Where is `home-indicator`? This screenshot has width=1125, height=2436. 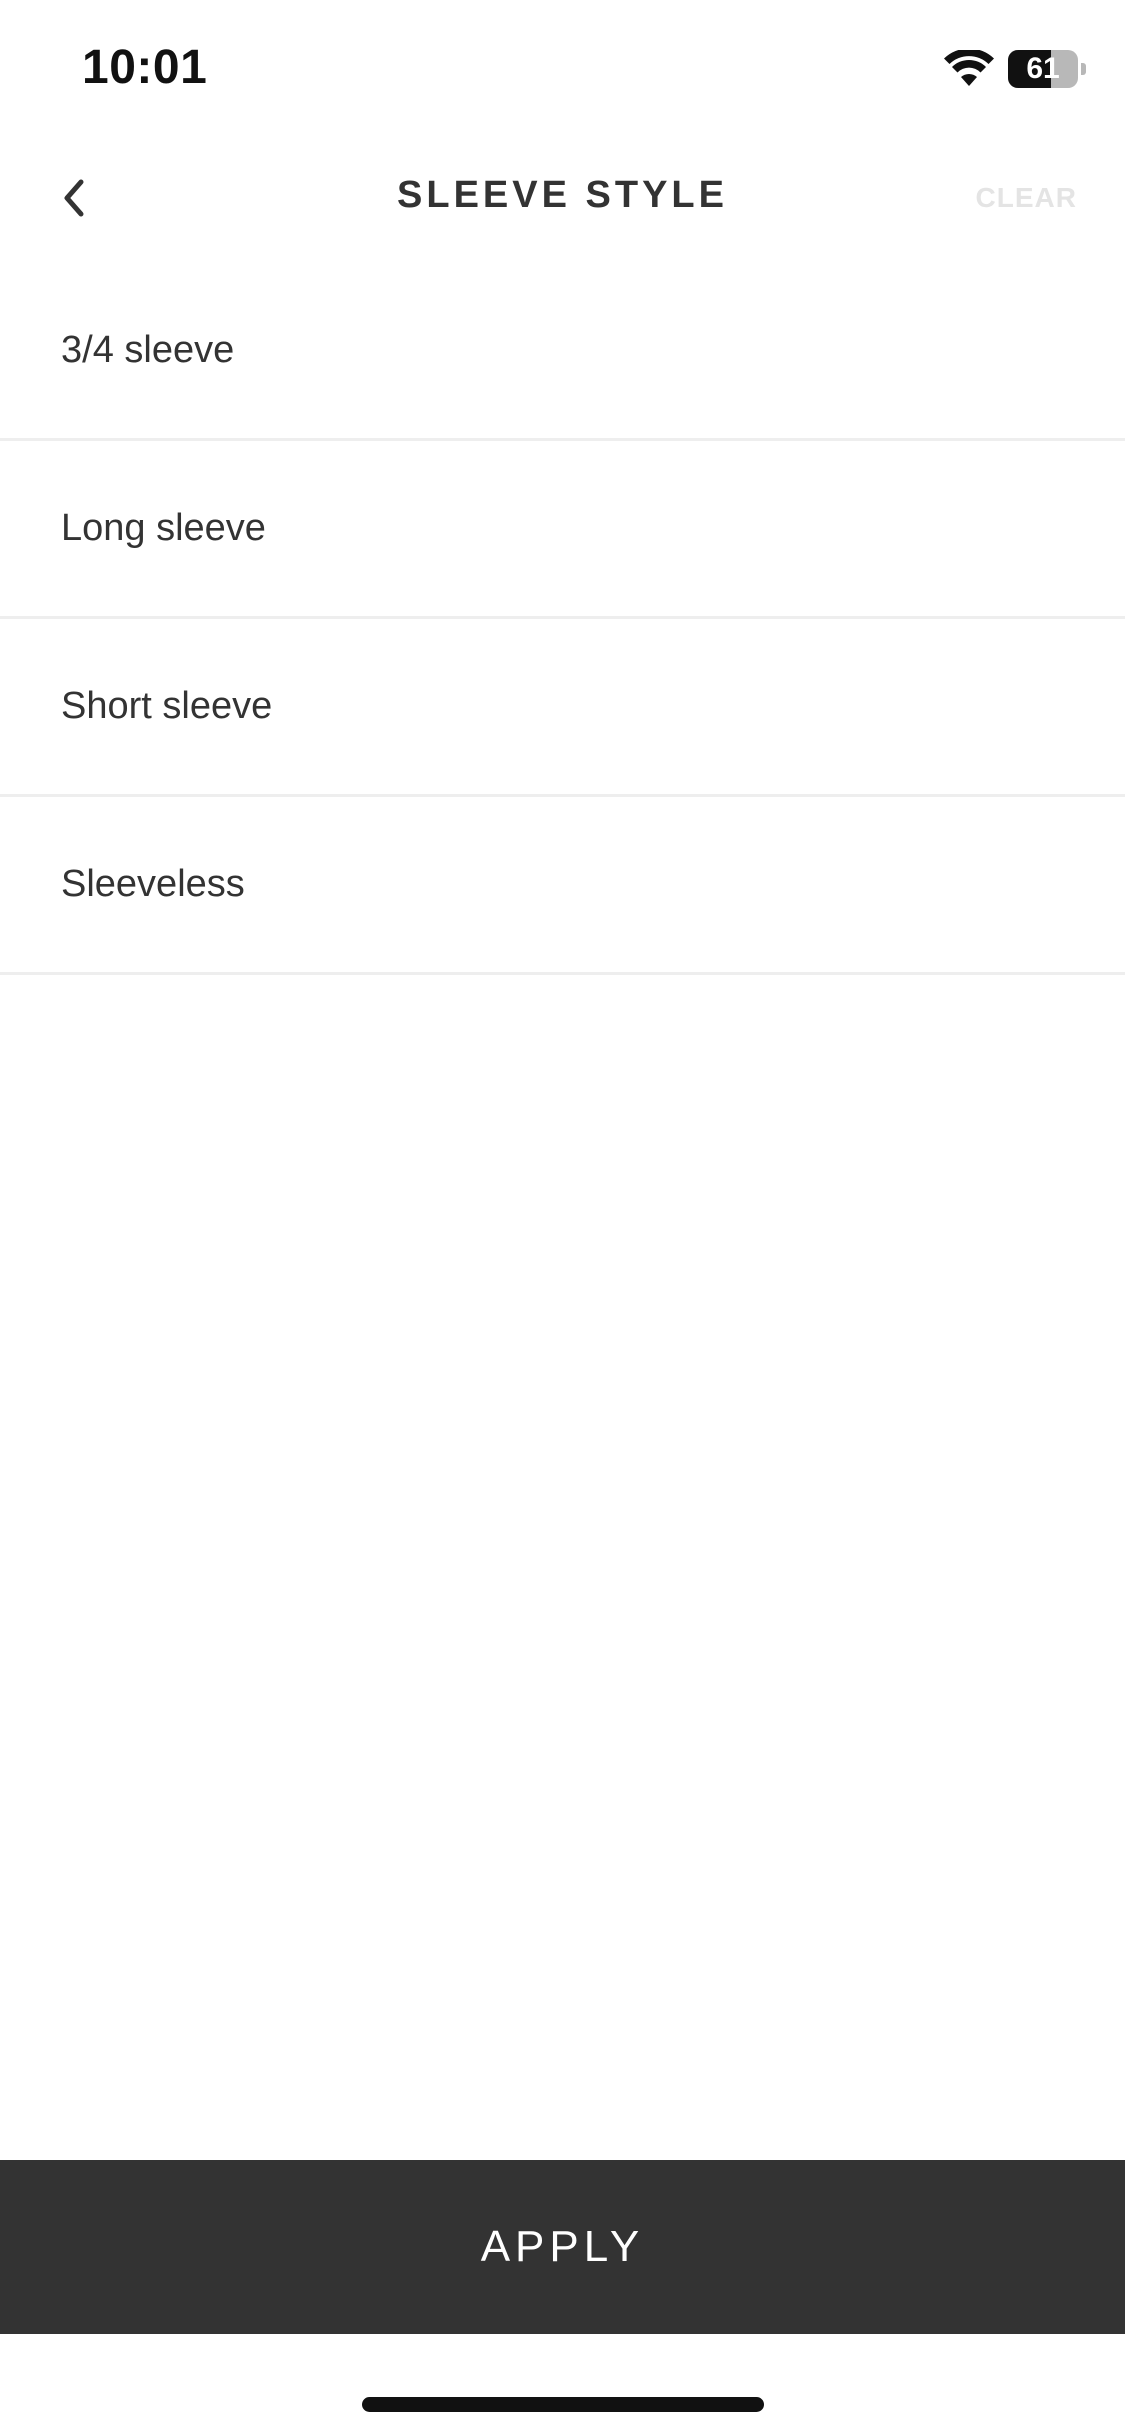
home-indicator is located at coordinates (563, 2404).